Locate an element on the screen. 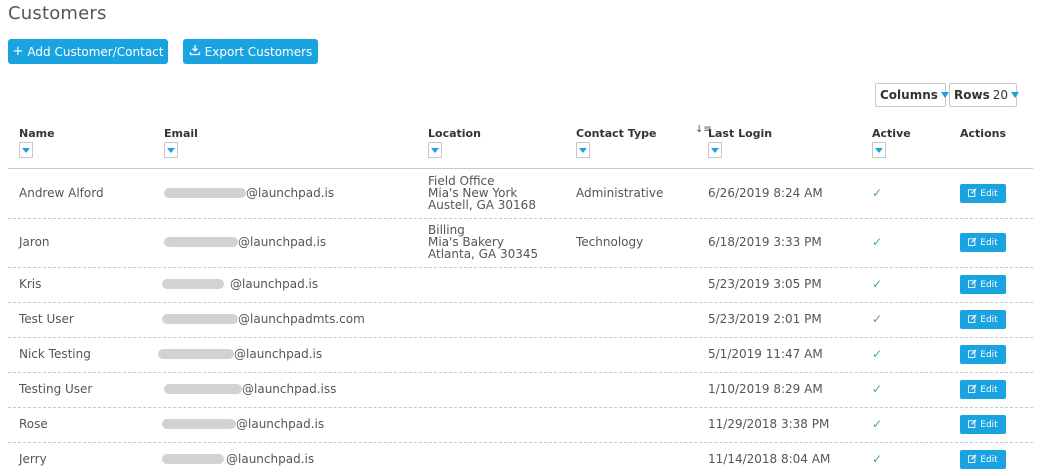 Image resolution: width=1038 pixels, height=474 pixels. last-login: 5/23/2019 2:01 PM is located at coordinates (765, 319).